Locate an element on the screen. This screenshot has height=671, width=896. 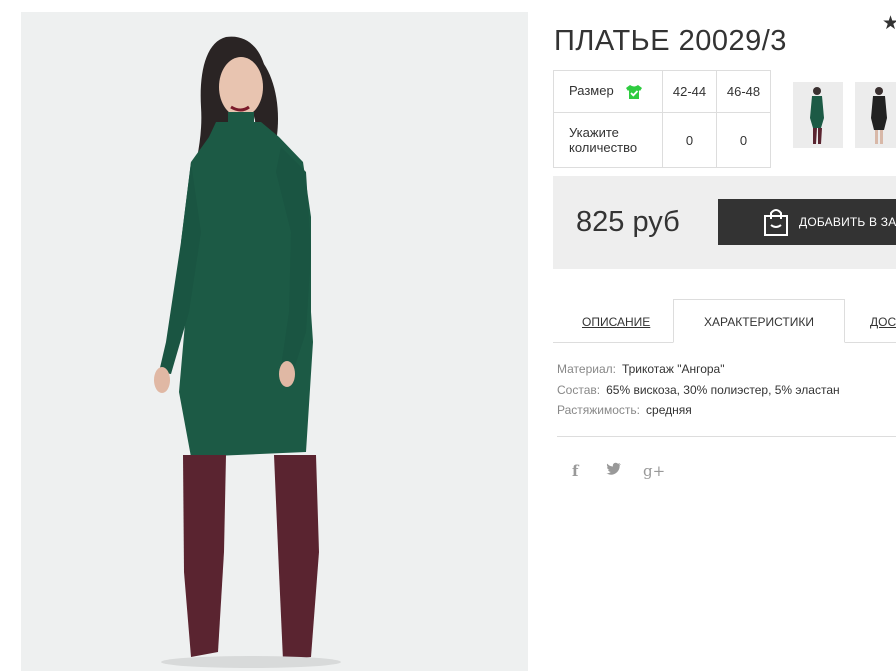
shirt-check-icon is located at coordinates (634, 92).